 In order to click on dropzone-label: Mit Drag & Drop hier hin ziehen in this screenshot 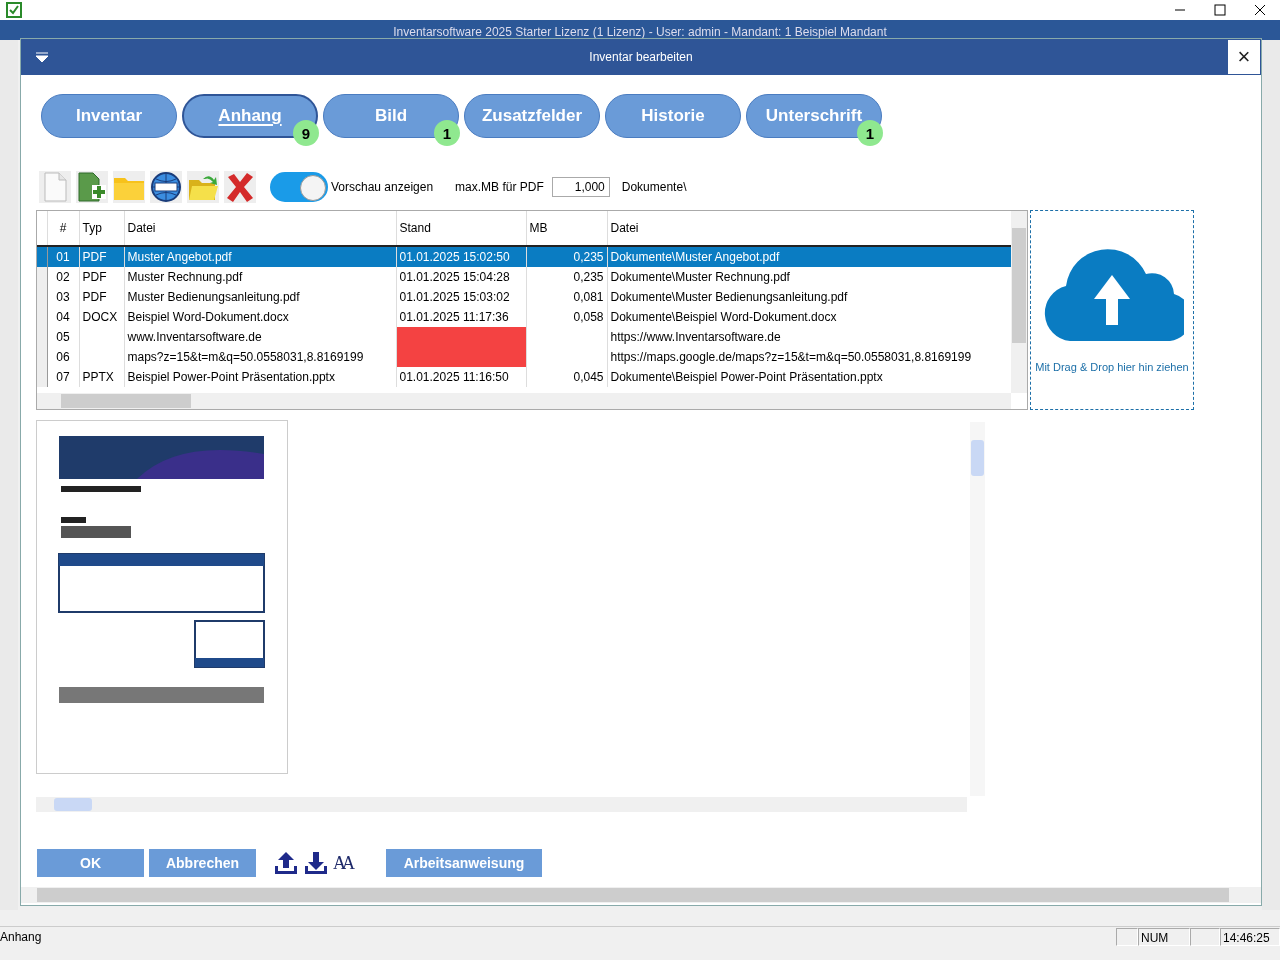, I will do `click(1112, 367)`.